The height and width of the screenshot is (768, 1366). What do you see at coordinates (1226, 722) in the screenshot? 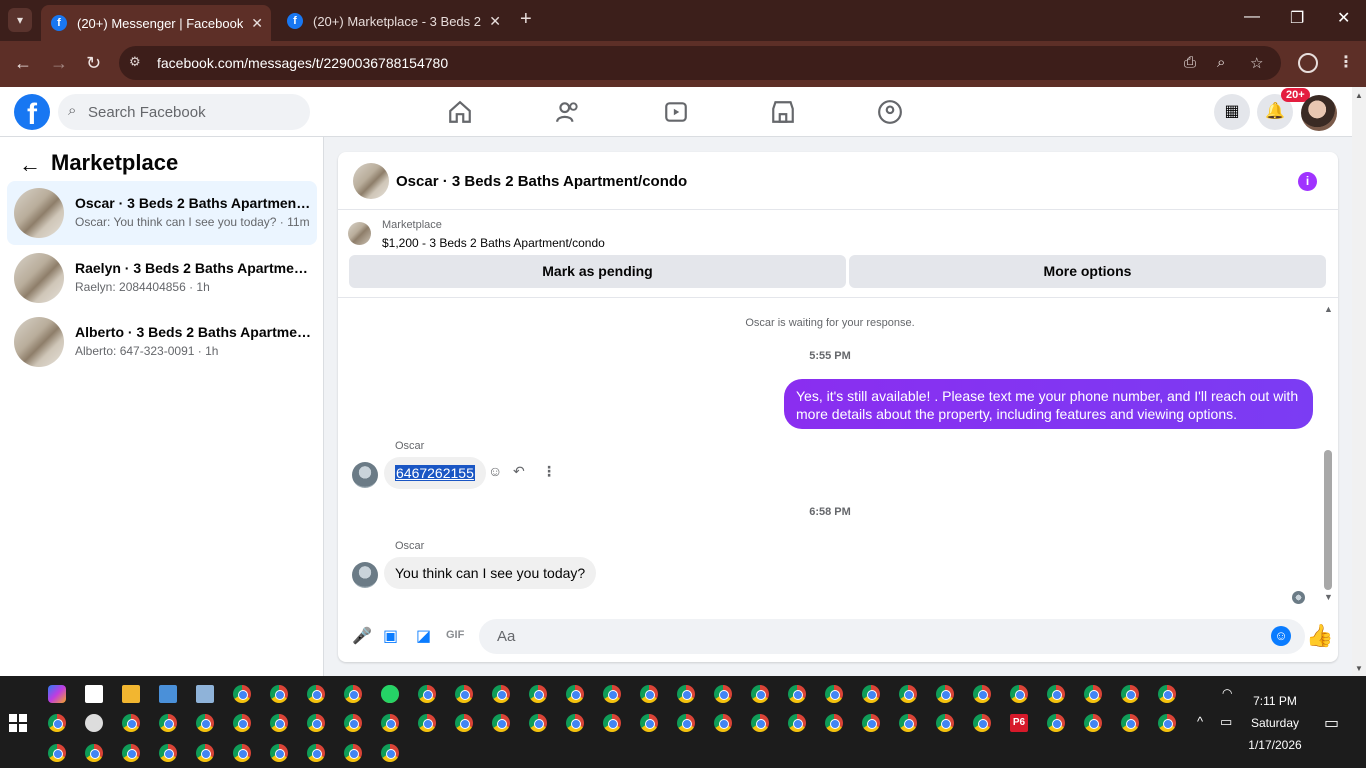
I see `battery-icon: ▭` at bounding box center [1226, 722].